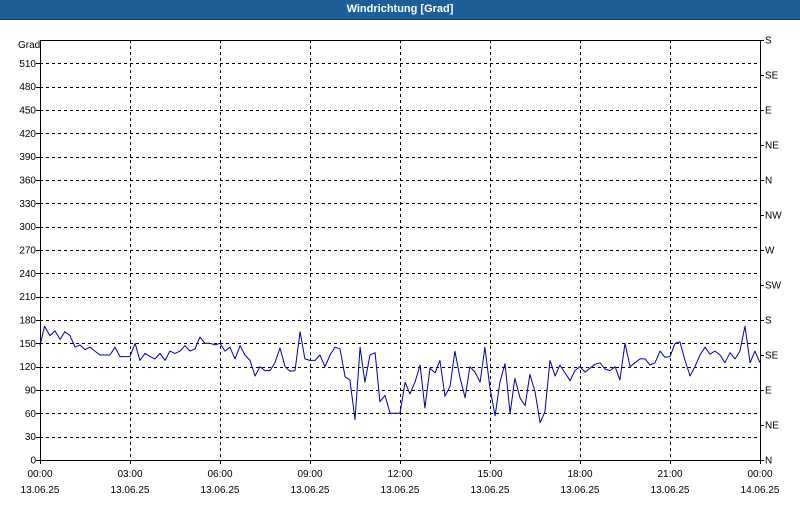  What do you see at coordinates (27, 251) in the screenshot?
I see `y-tick-label: 270` at bounding box center [27, 251].